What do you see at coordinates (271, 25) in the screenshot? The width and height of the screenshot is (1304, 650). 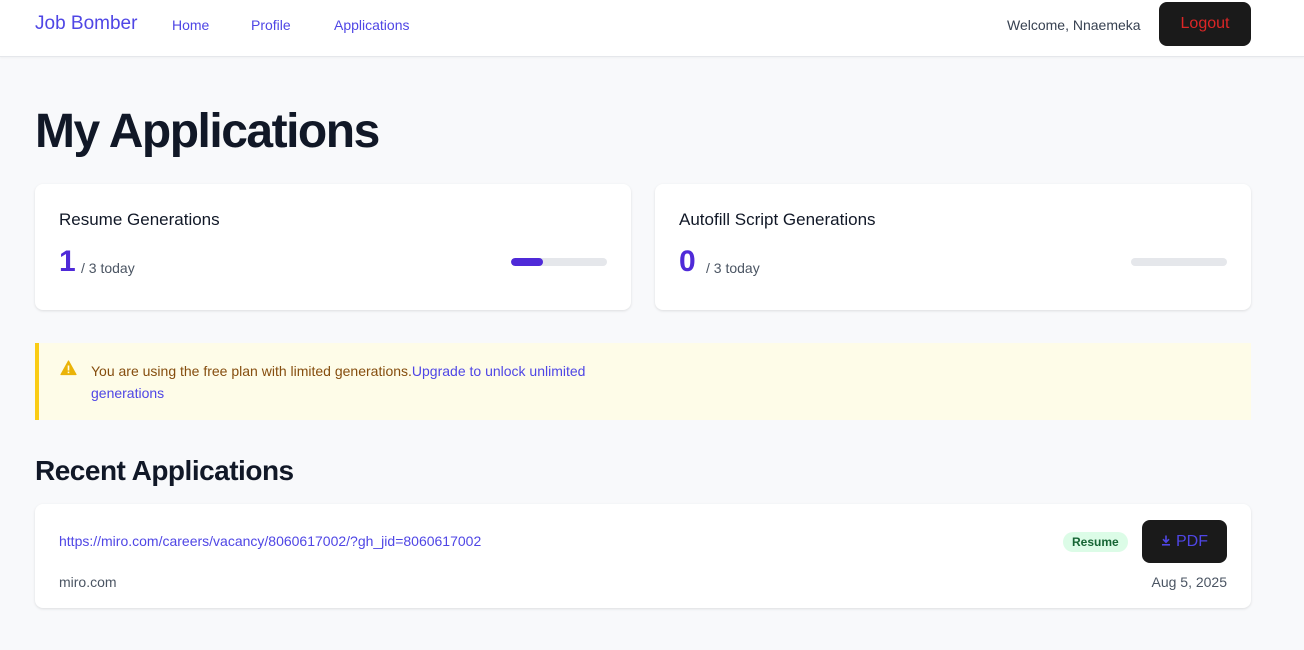 I see `nav-link-profile: Profile` at bounding box center [271, 25].